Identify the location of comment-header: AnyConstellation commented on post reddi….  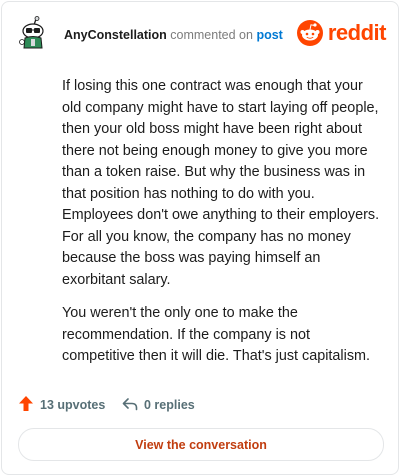
(202, 34).